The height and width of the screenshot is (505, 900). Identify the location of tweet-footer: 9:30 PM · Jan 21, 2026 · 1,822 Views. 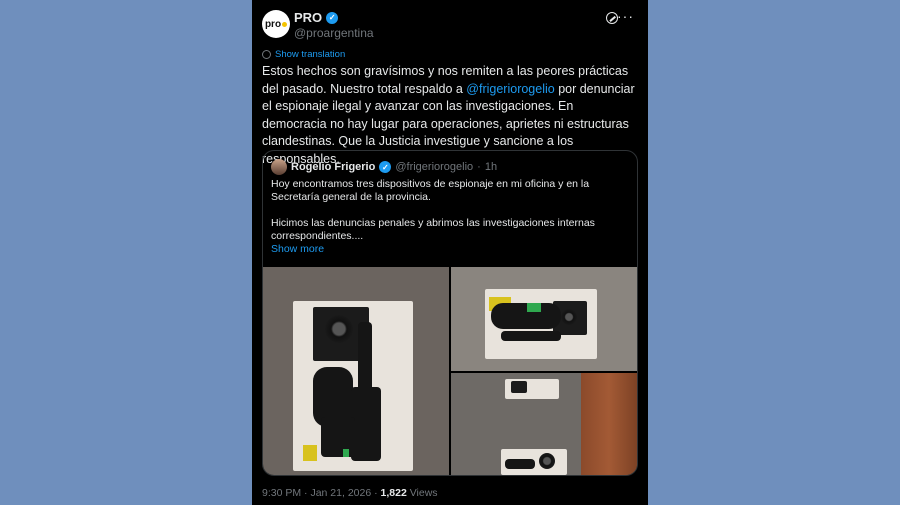
(350, 493).